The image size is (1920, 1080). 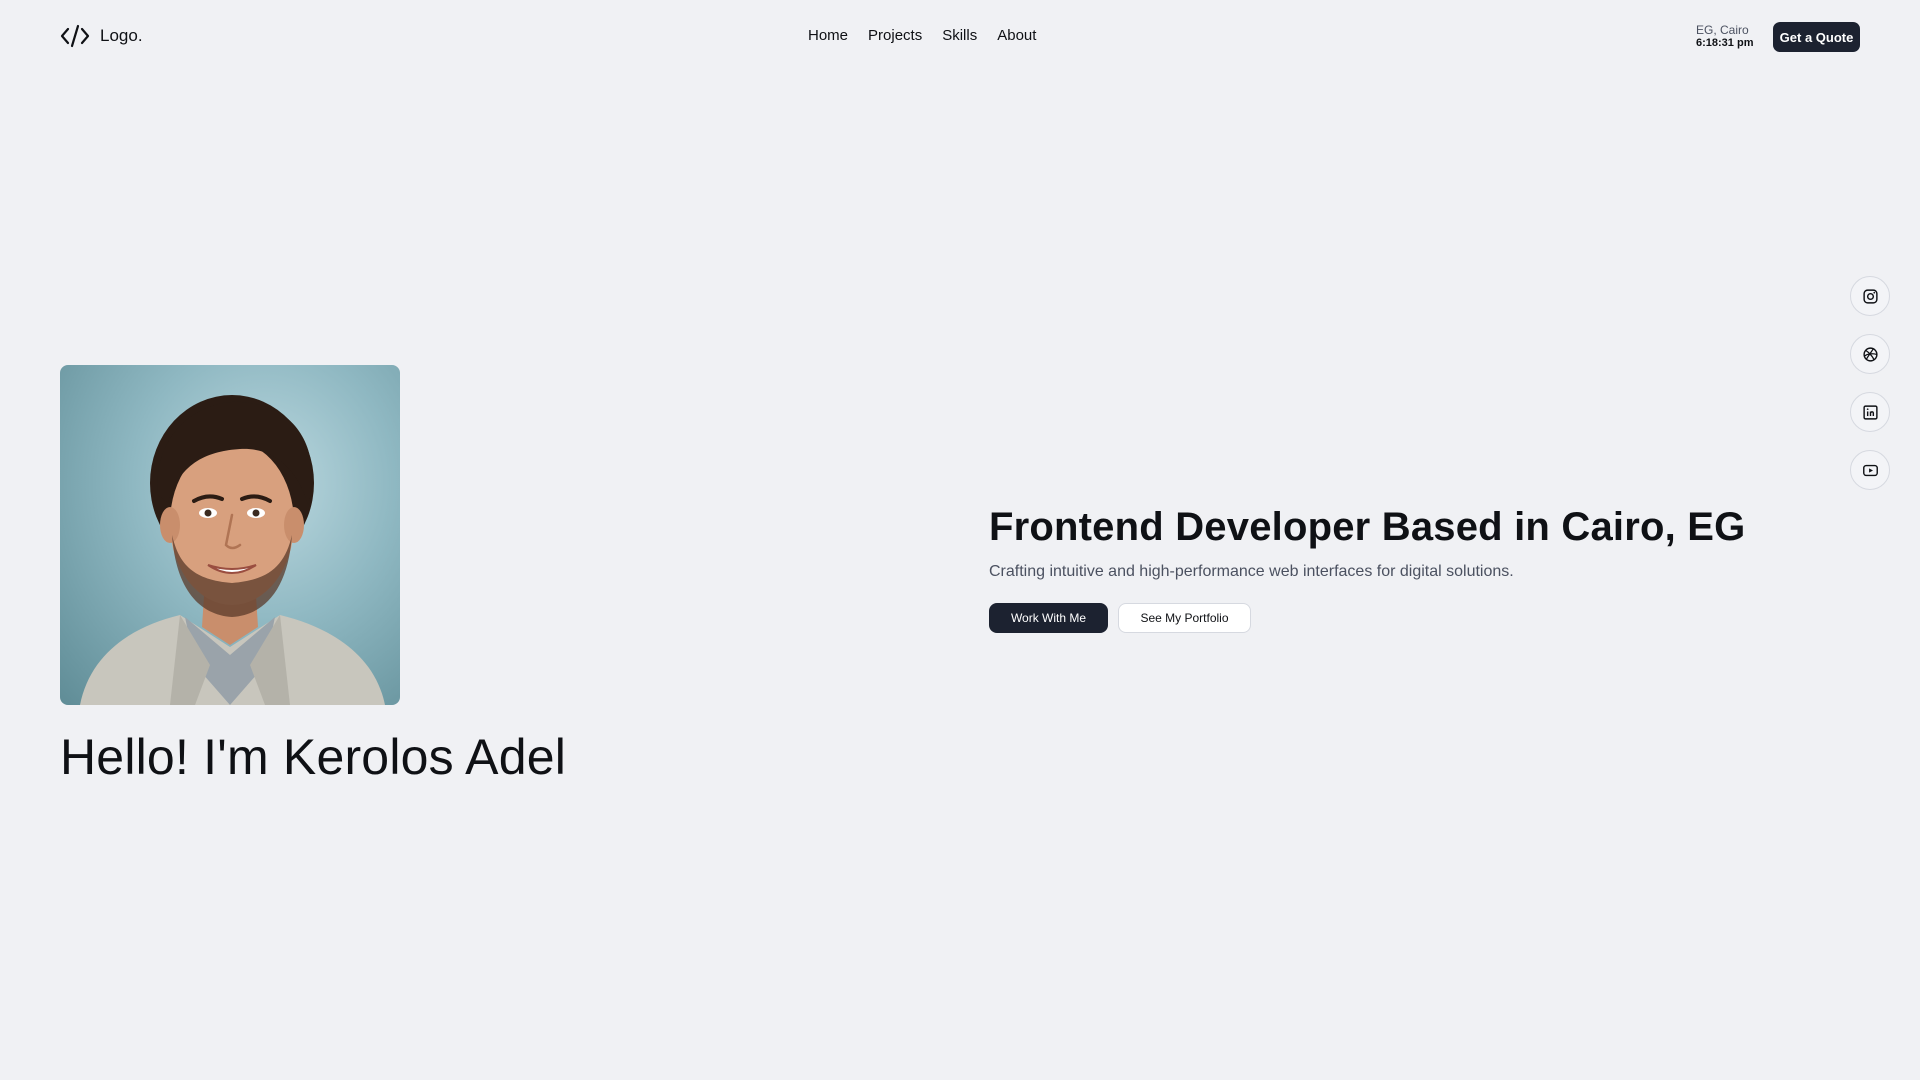 What do you see at coordinates (895, 35) in the screenshot?
I see `nav-link-projects: Projects` at bounding box center [895, 35].